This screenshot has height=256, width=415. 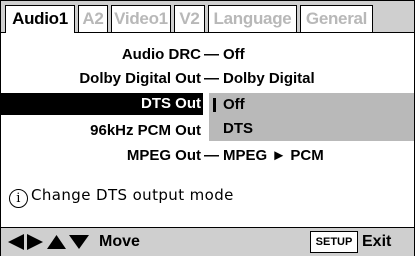 What do you see at coordinates (161, 54) in the screenshot?
I see `audio-drc-label: Audio DRC` at bounding box center [161, 54].